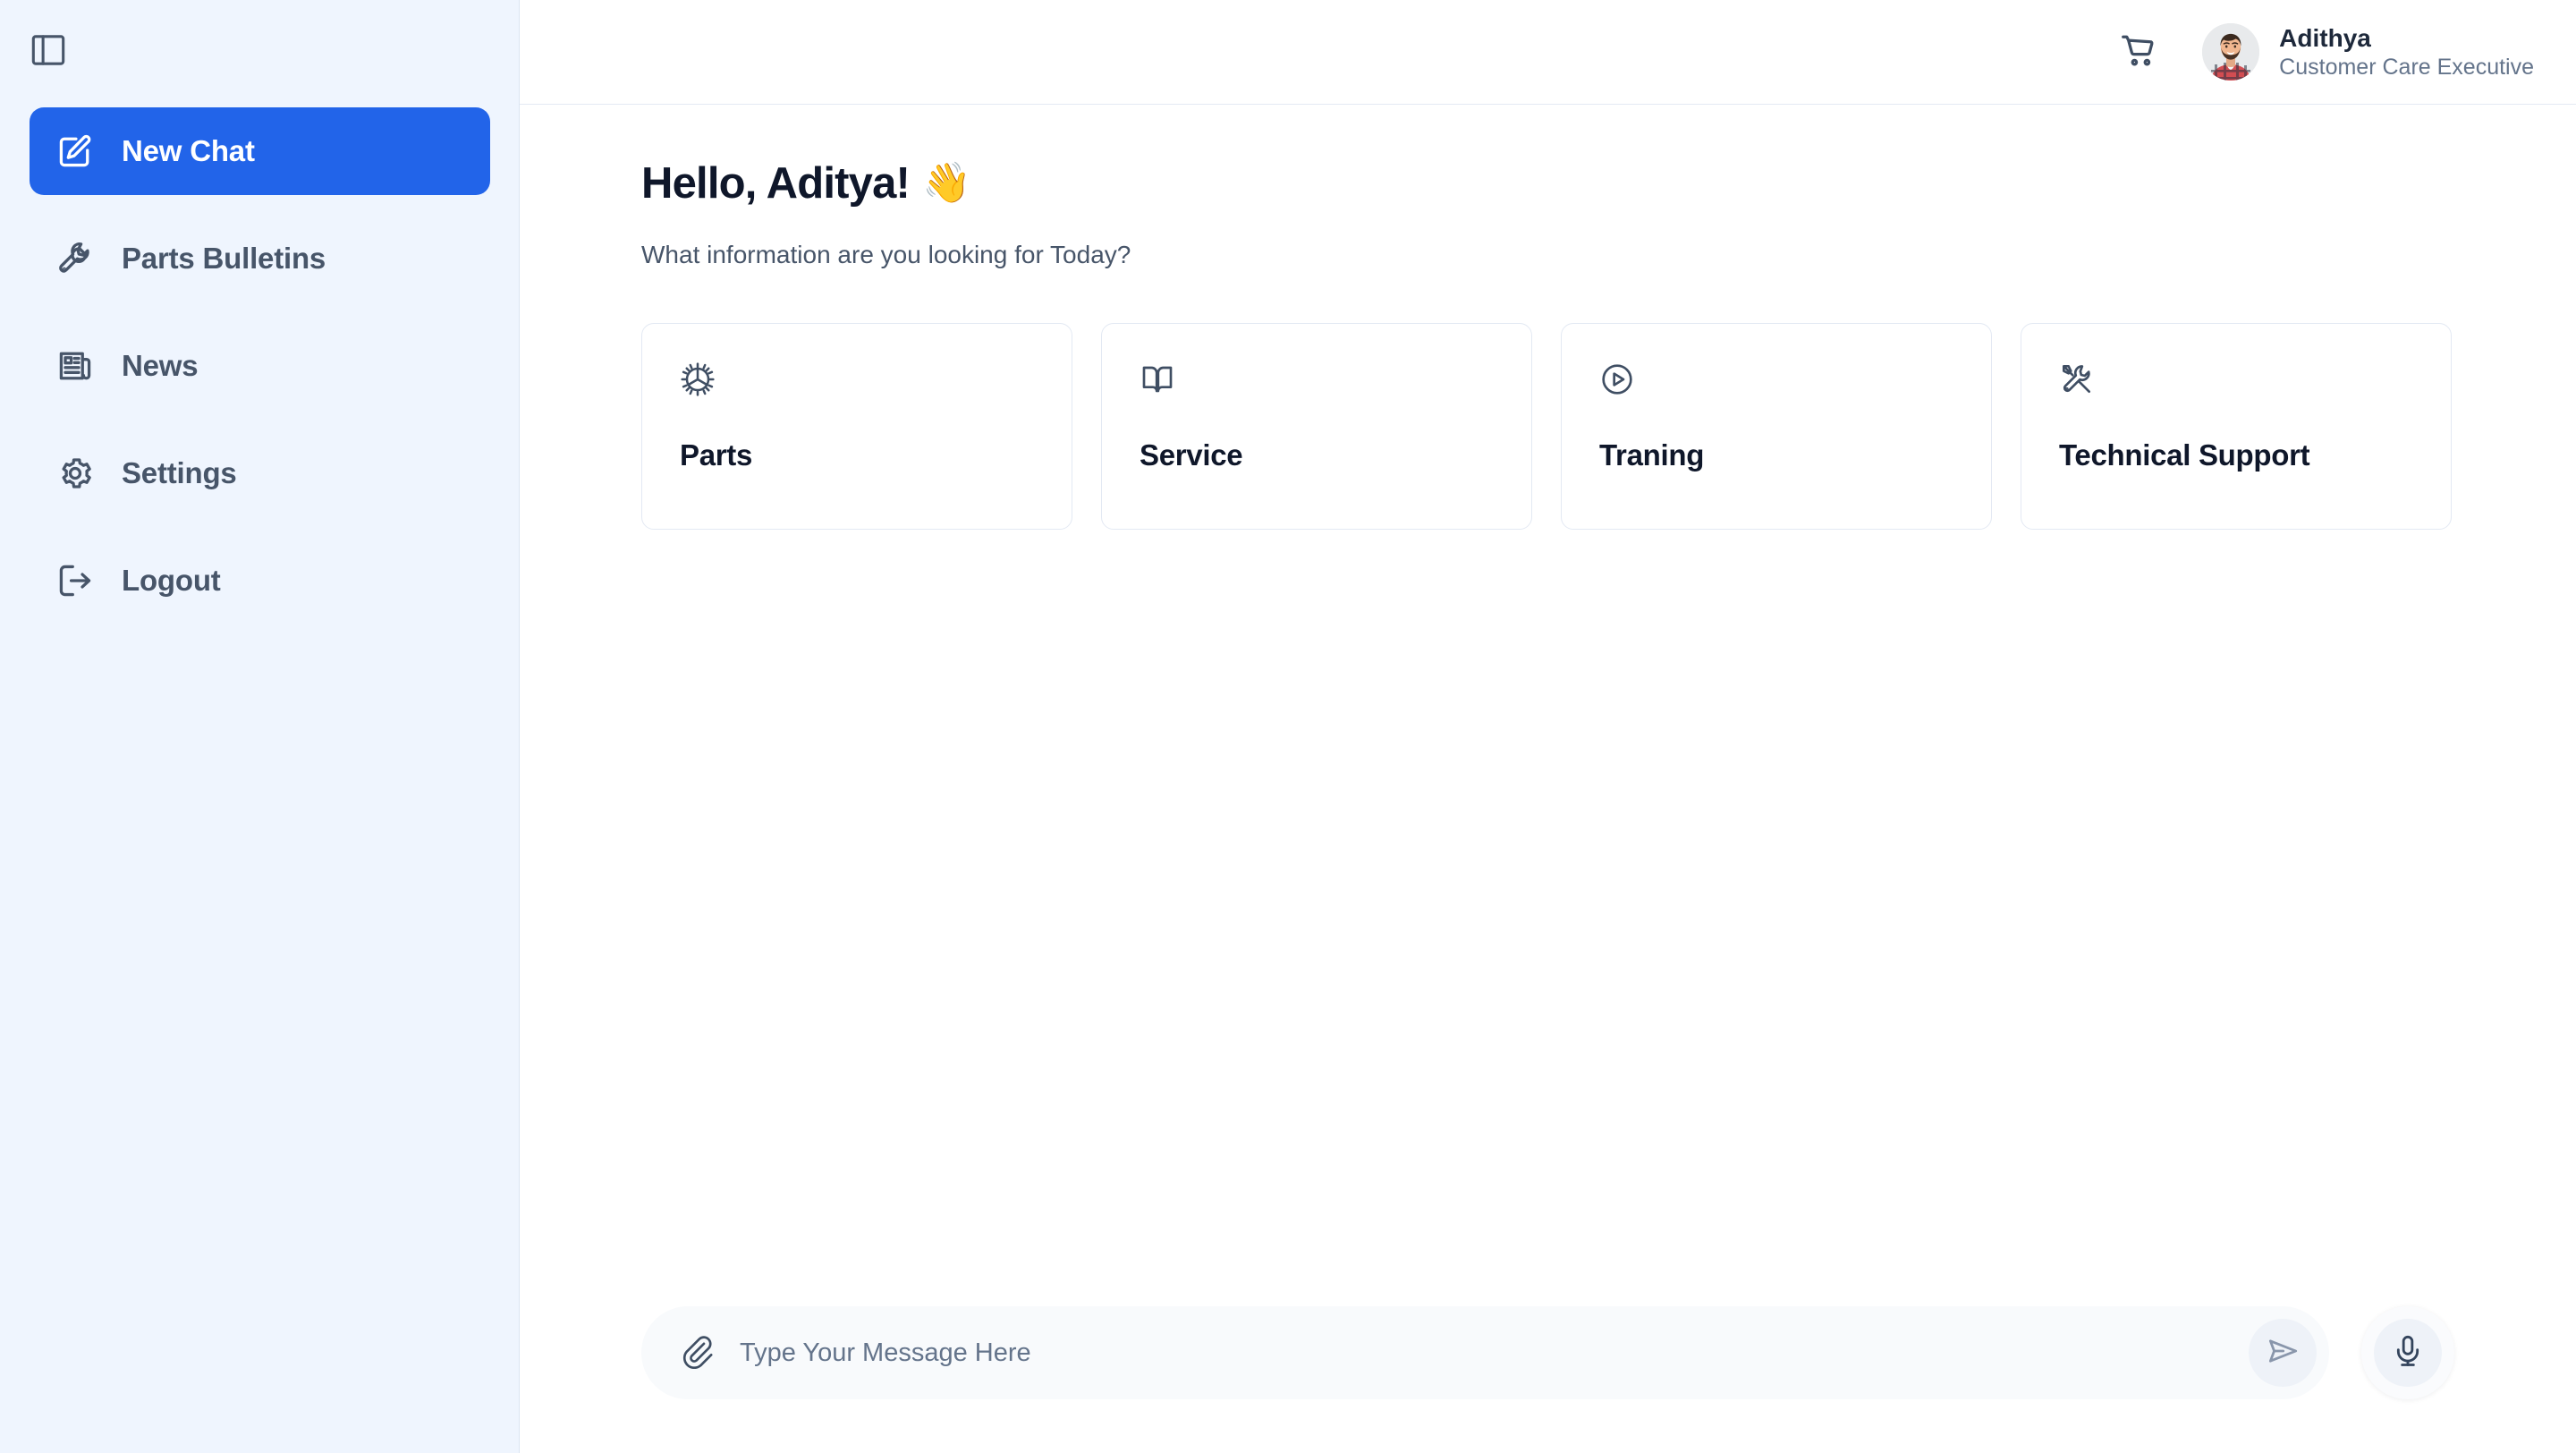 The height and width of the screenshot is (1453, 2576). Describe the element at coordinates (703, 379) in the screenshot. I see `cog-icon` at that location.